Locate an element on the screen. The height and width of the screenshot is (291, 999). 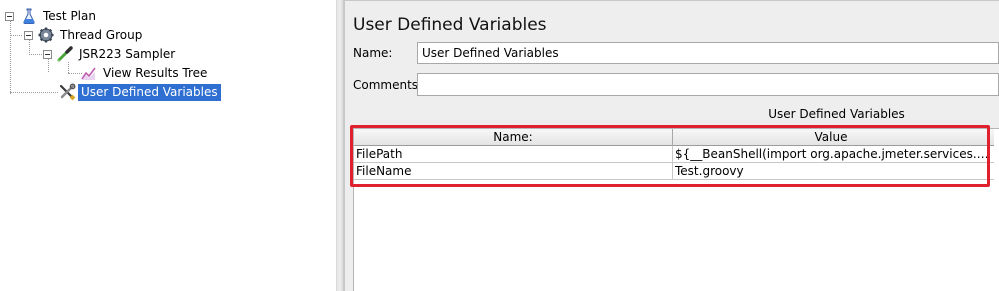
collapse-toggle-test-plan is located at coordinates (9, 16).